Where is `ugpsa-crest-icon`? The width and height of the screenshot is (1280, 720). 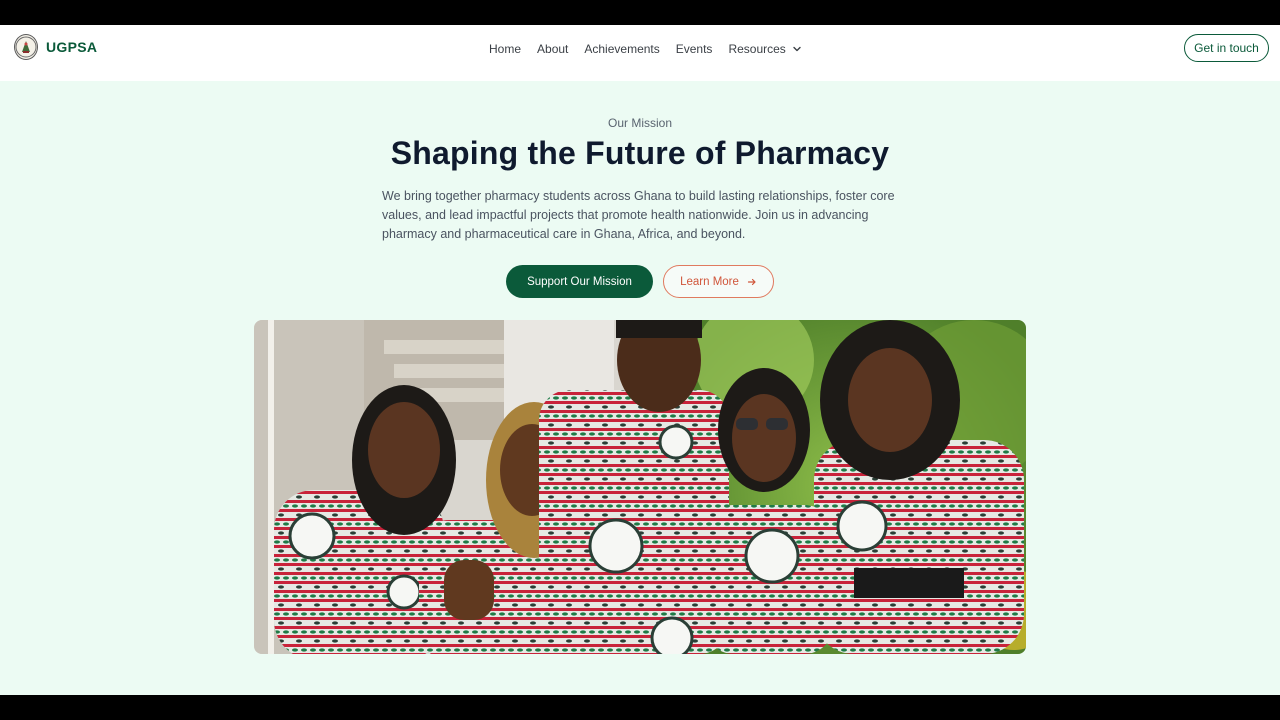
ugpsa-crest-icon is located at coordinates (26, 47).